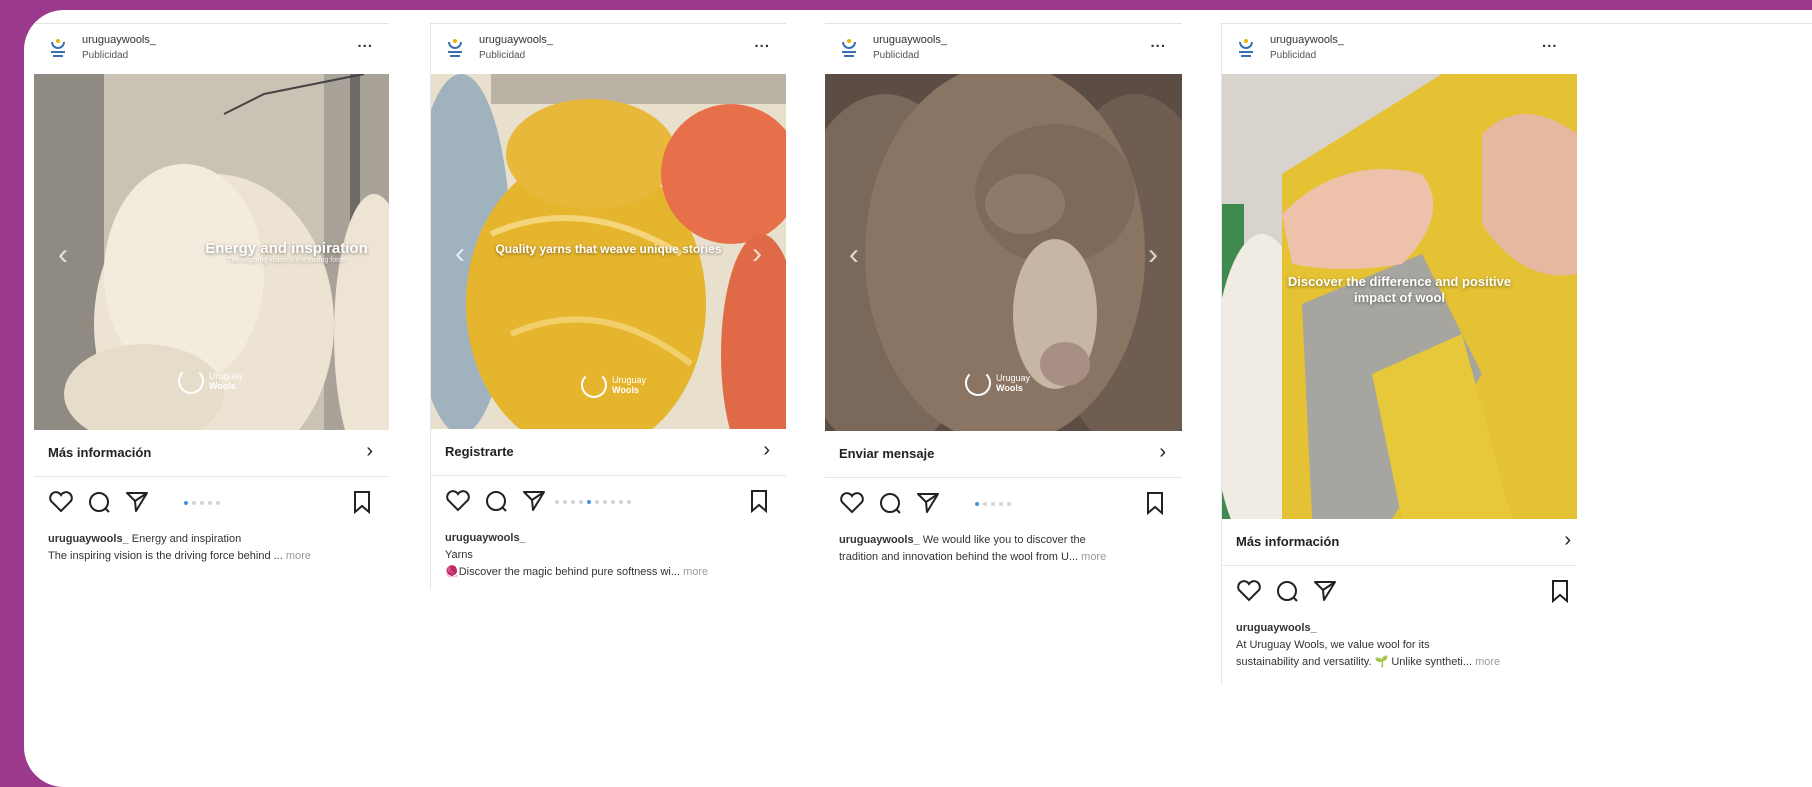 The width and height of the screenshot is (1812, 787). Describe the element at coordinates (887, 453) in the screenshot. I see `cta-label: Enviar mensaje` at that location.